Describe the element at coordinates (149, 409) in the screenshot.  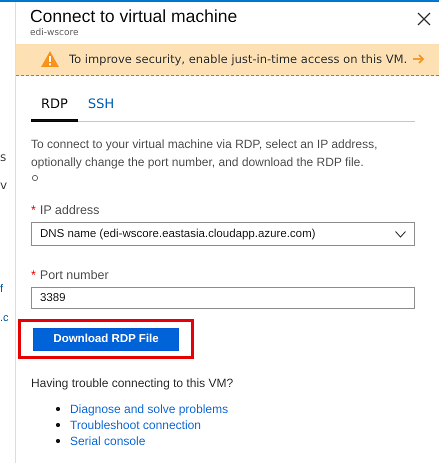
I see `help-link: Diagnose and solve problems` at that location.